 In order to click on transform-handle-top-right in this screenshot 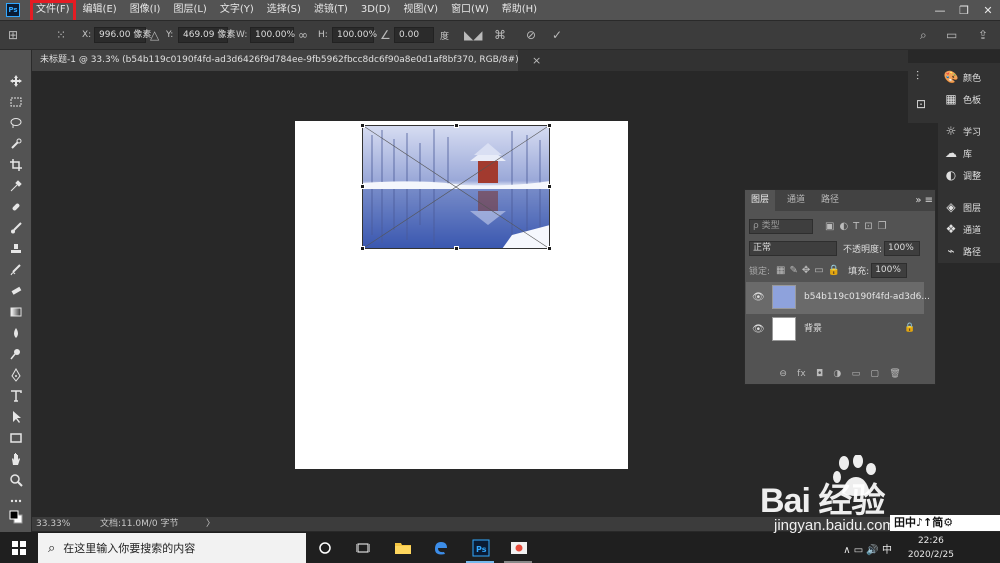, I will do `click(549, 125)`.